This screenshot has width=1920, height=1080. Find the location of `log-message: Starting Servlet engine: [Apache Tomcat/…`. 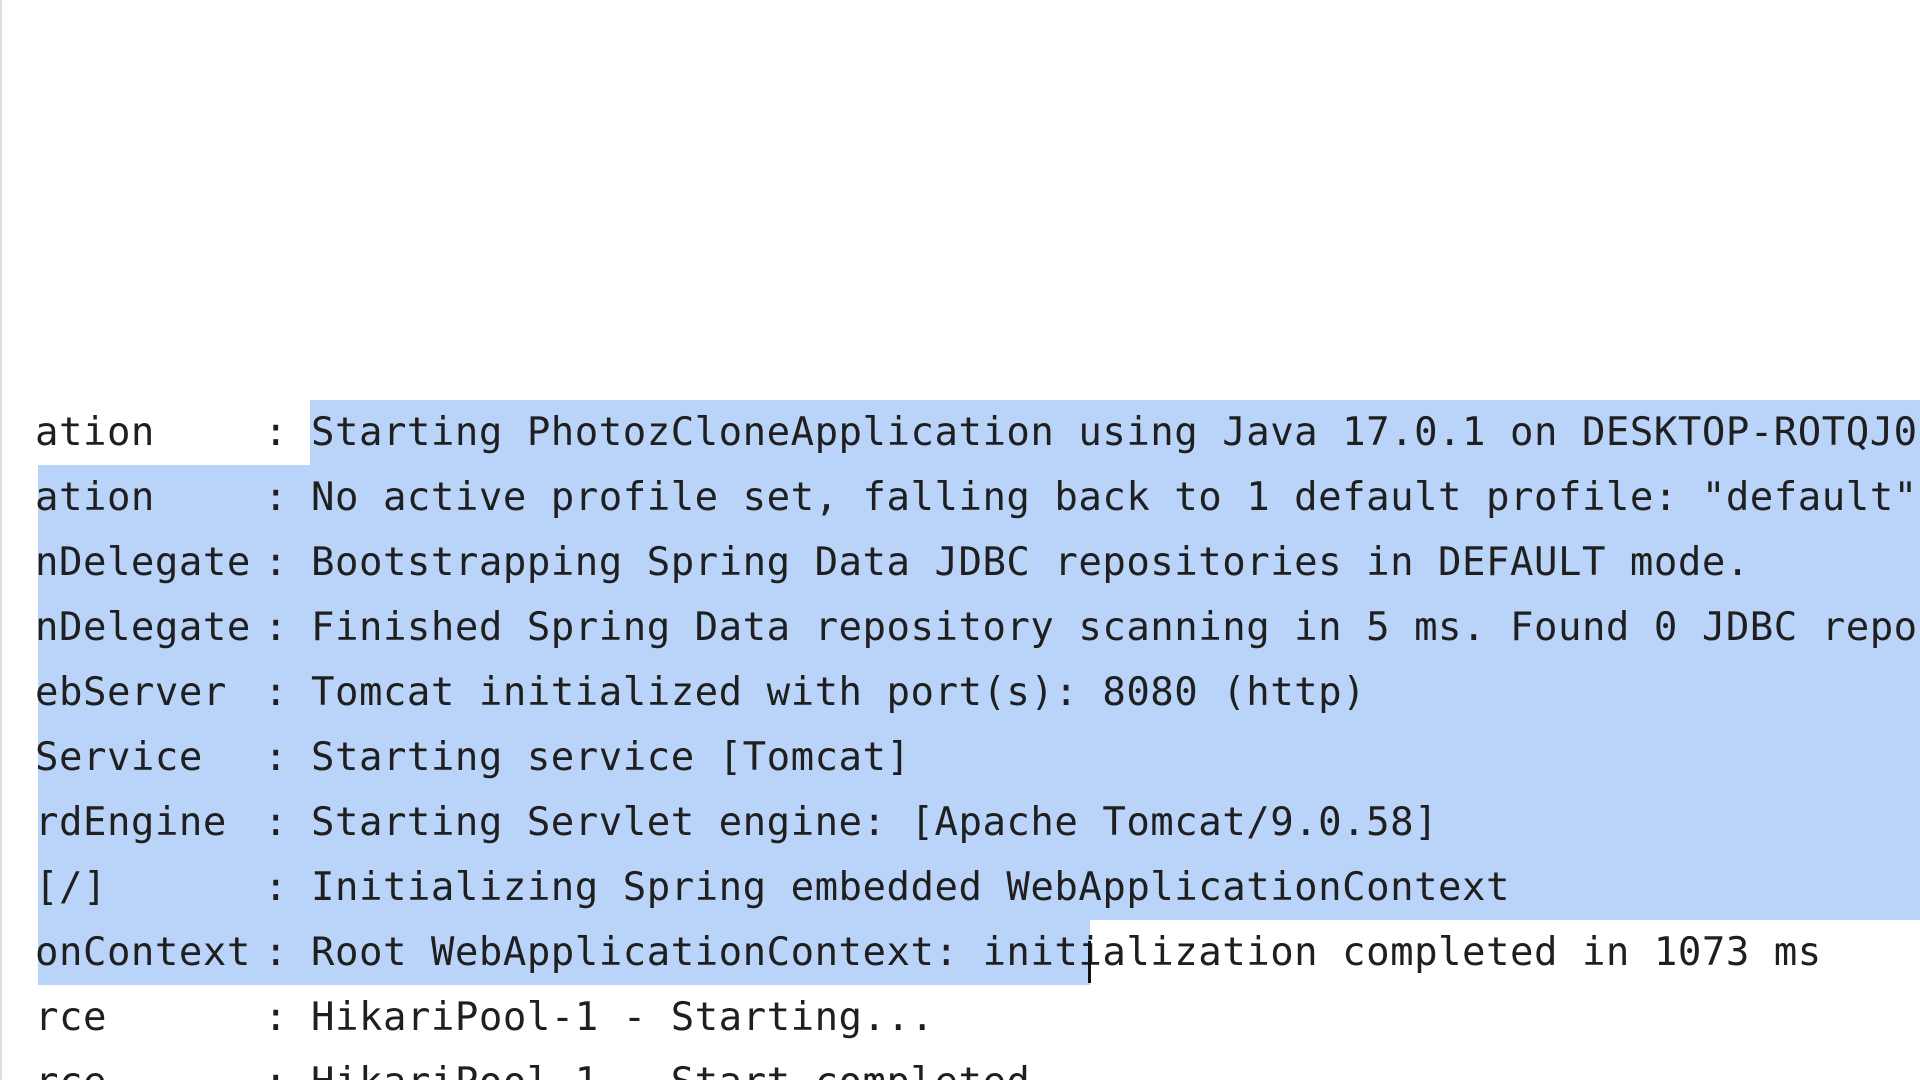

log-message: Starting Servlet engine: [Apache Tomcat/… is located at coordinates (875, 822).